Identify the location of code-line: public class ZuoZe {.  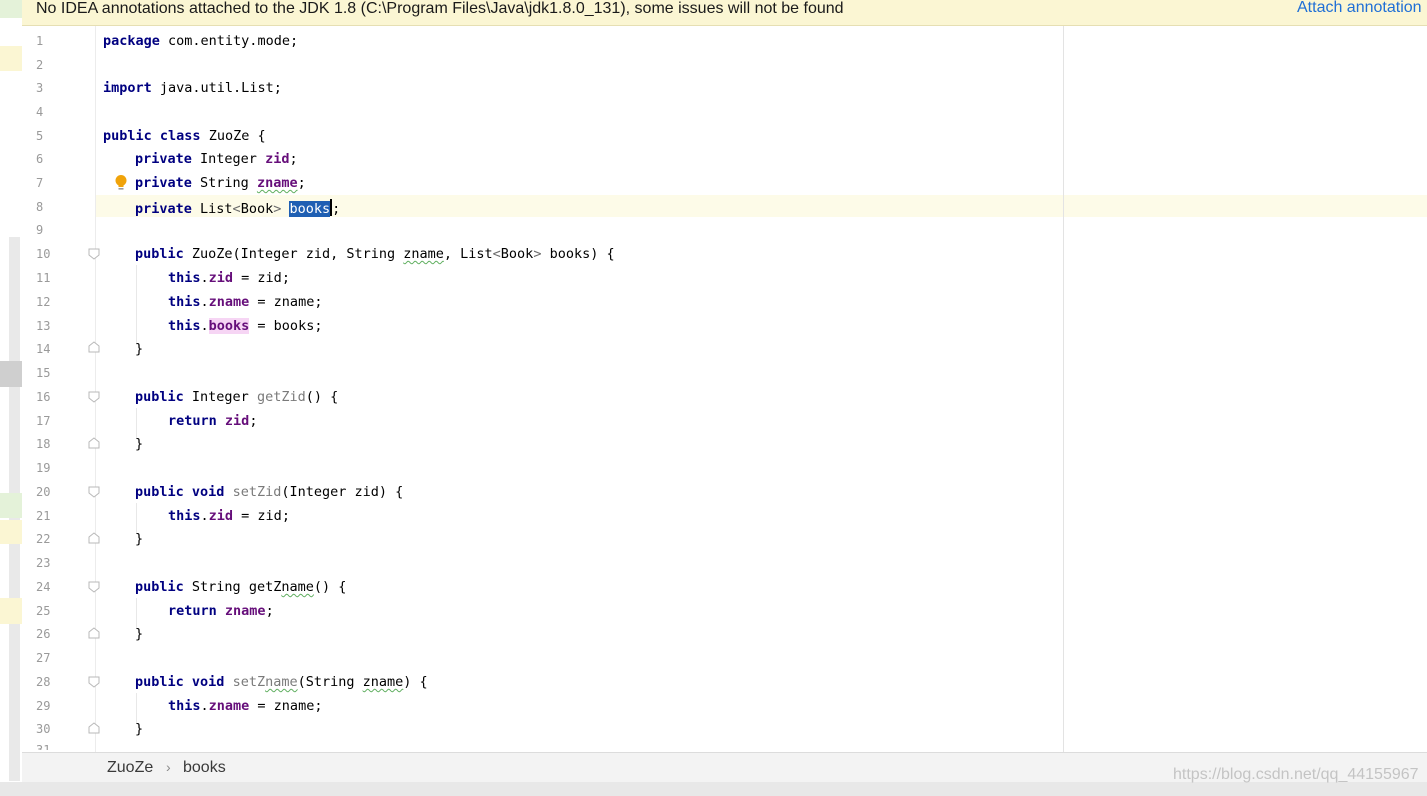
(184, 136).